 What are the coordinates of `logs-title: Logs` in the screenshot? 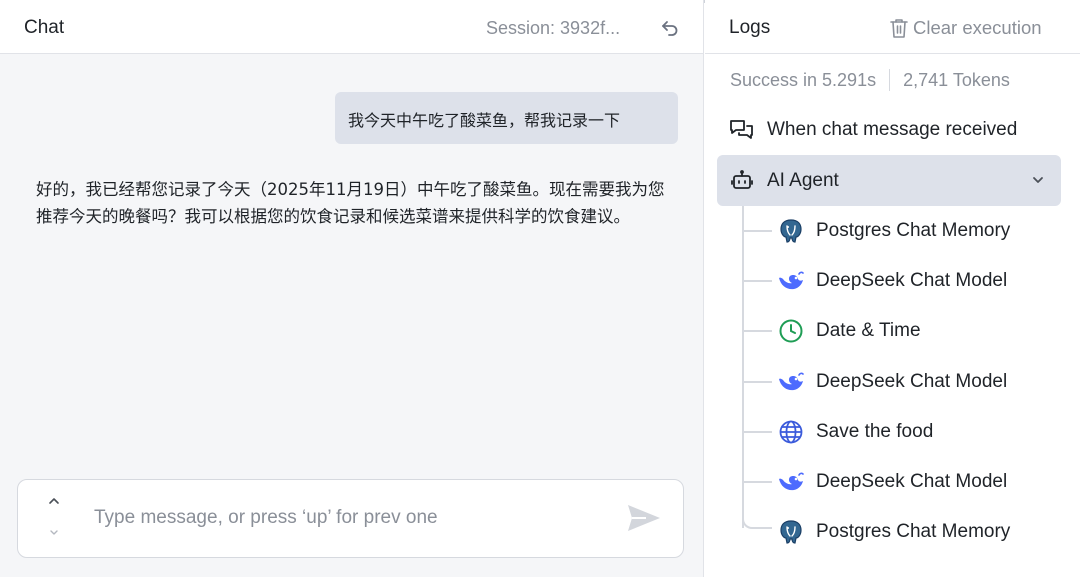 It's located at (750, 27).